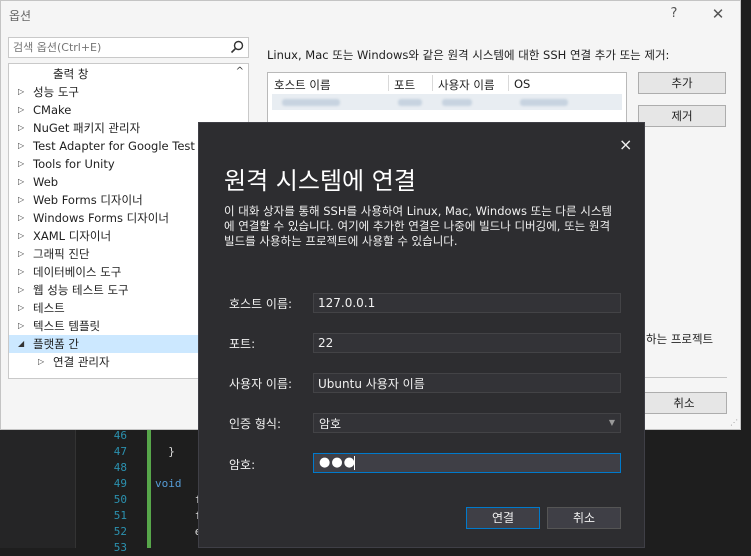 The height and width of the screenshot is (556, 751). What do you see at coordinates (128, 110) in the screenshot?
I see `tree-item: ▷ CMake` at bounding box center [128, 110].